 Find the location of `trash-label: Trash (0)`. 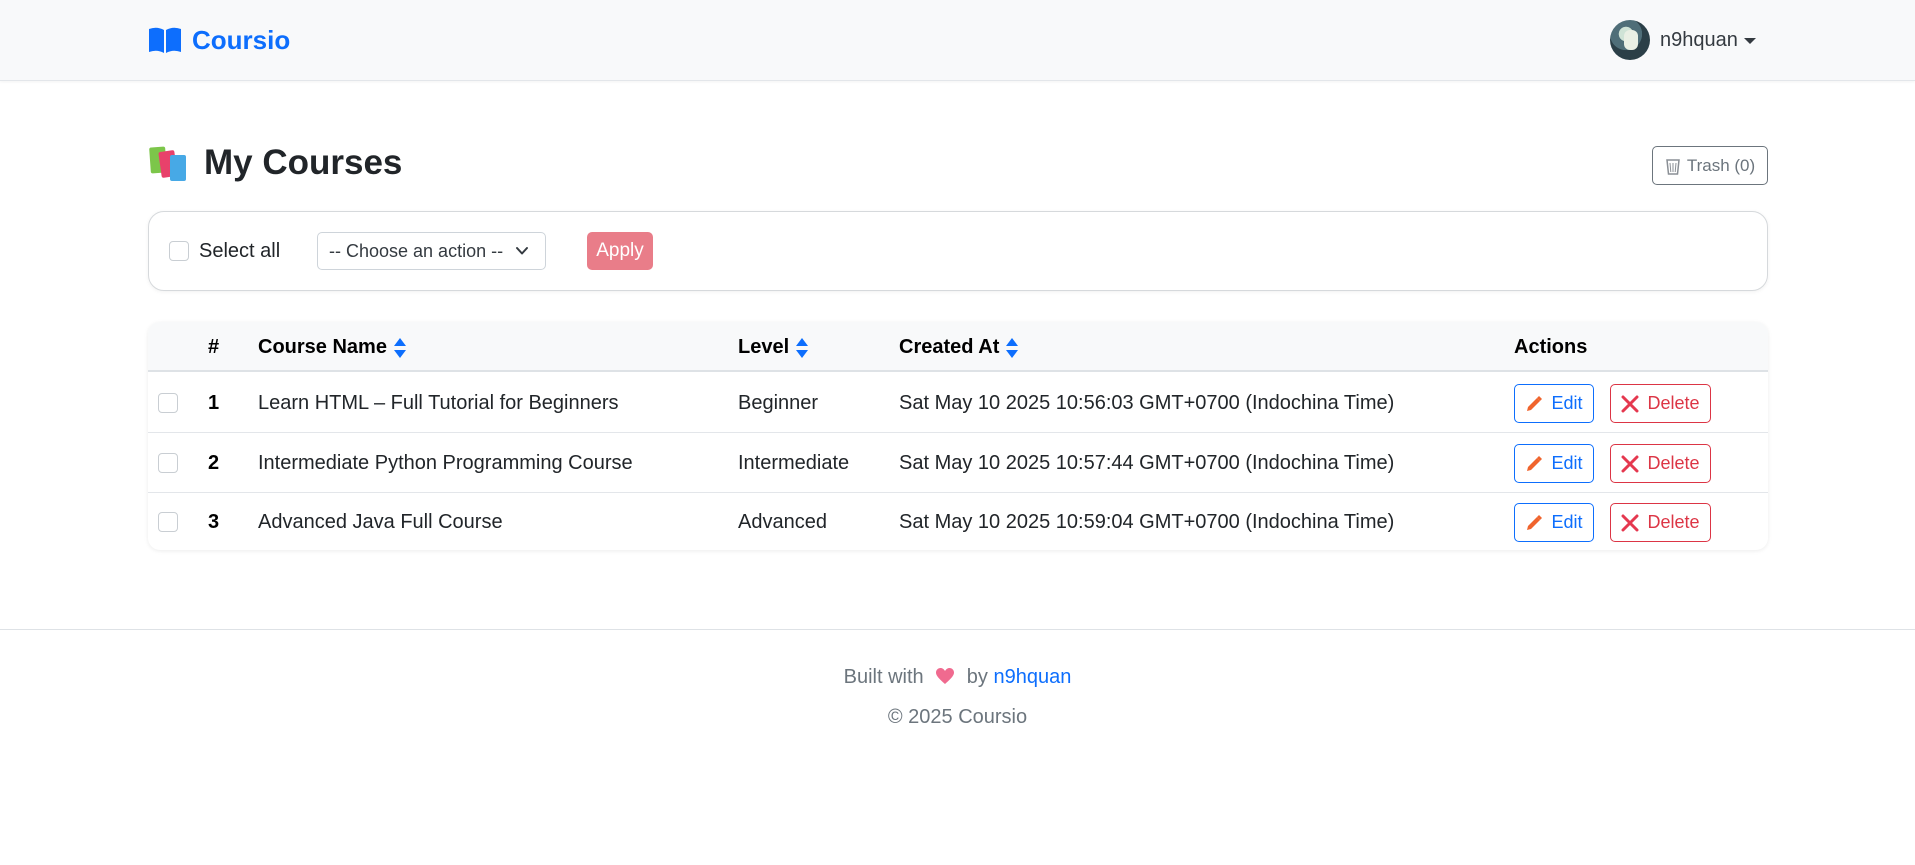

trash-label: Trash (0) is located at coordinates (1721, 165).